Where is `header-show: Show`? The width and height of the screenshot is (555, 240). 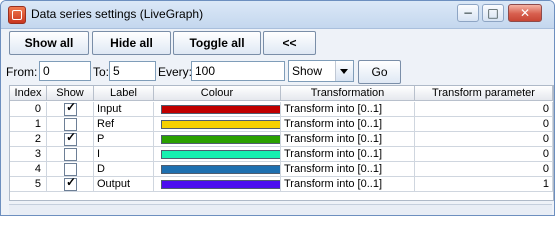 header-show: Show is located at coordinates (70, 93).